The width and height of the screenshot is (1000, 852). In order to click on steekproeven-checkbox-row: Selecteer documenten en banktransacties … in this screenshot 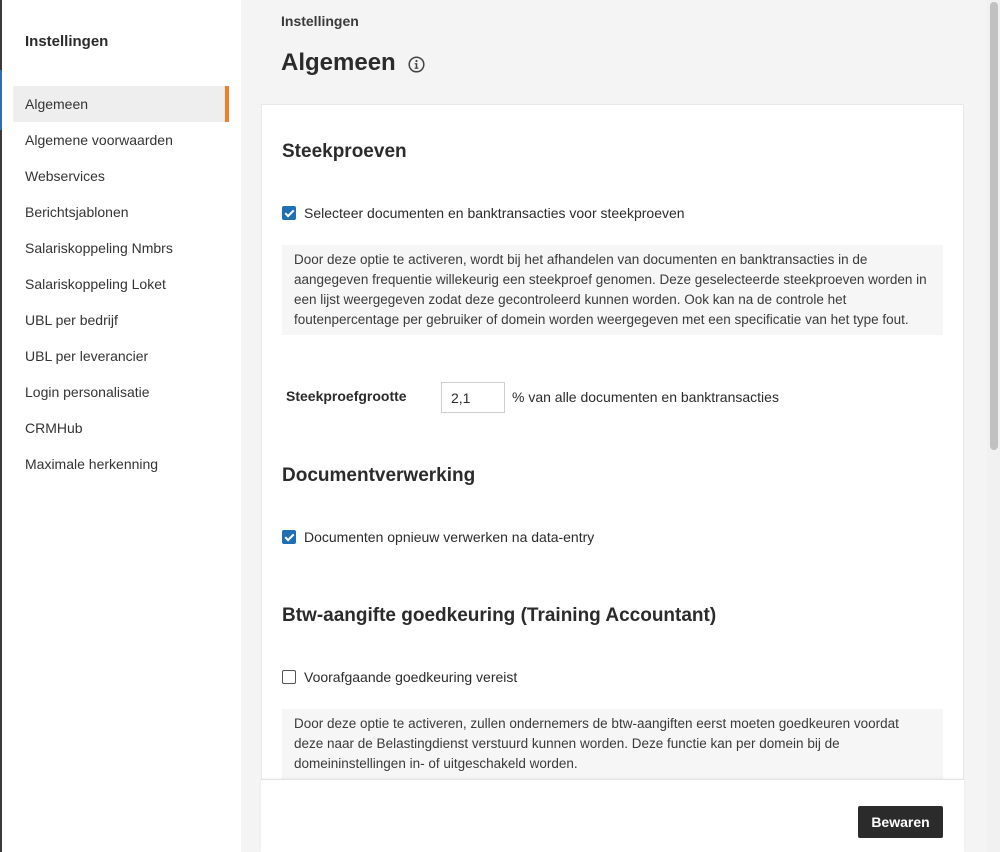, I will do `click(483, 213)`.